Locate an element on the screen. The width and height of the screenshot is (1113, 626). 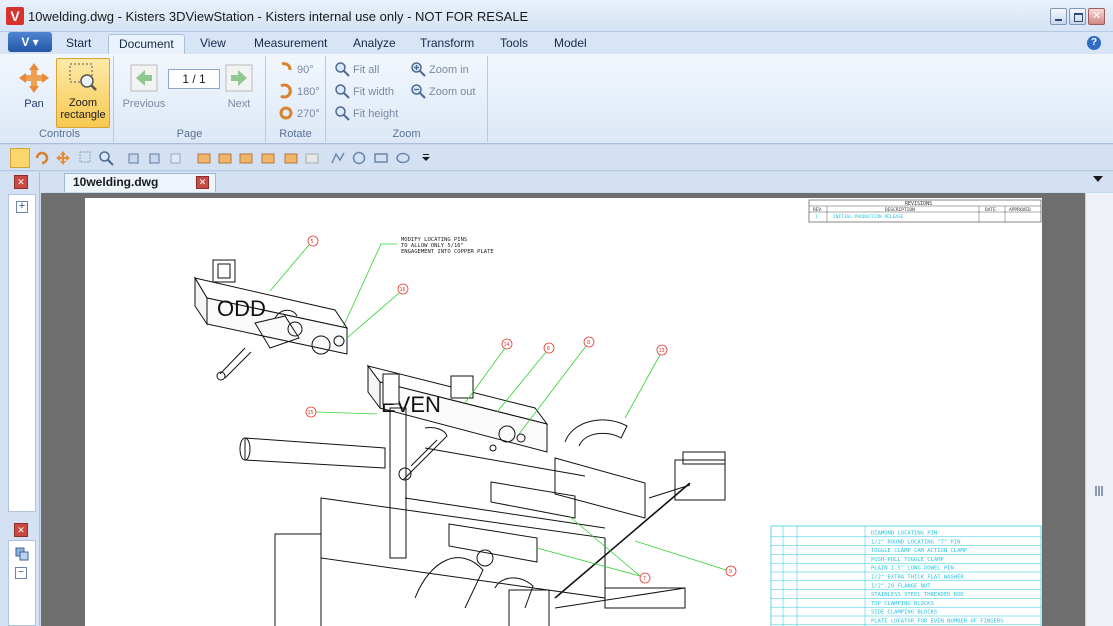
left-panel: ✕ + ✕ − is located at coordinates (20, 399).